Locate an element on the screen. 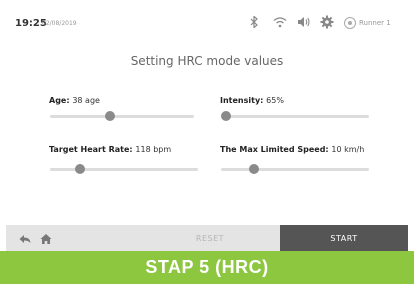  volume-icon is located at coordinates (303, 22).